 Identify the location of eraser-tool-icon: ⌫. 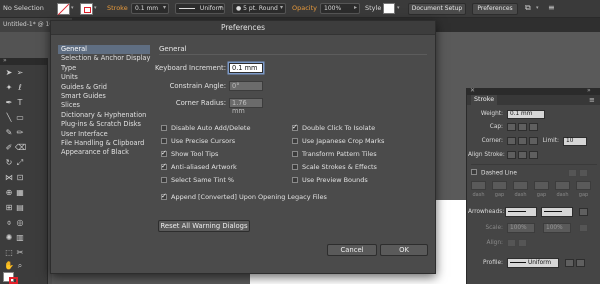
(20, 148).